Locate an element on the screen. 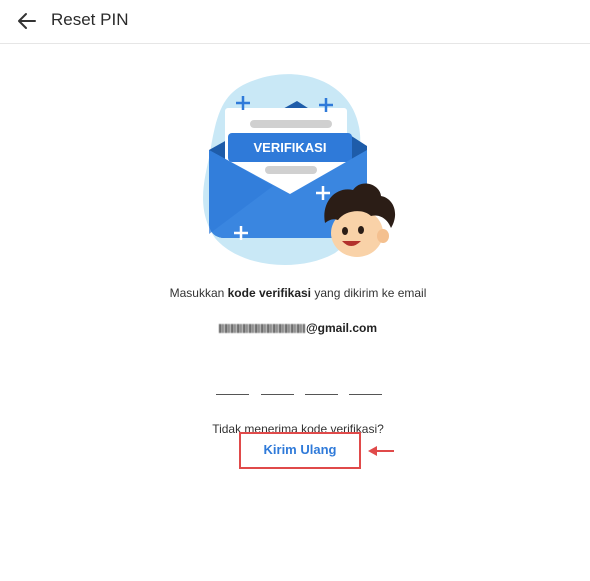  top-bar: Reset PIN is located at coordinates (295, 22).